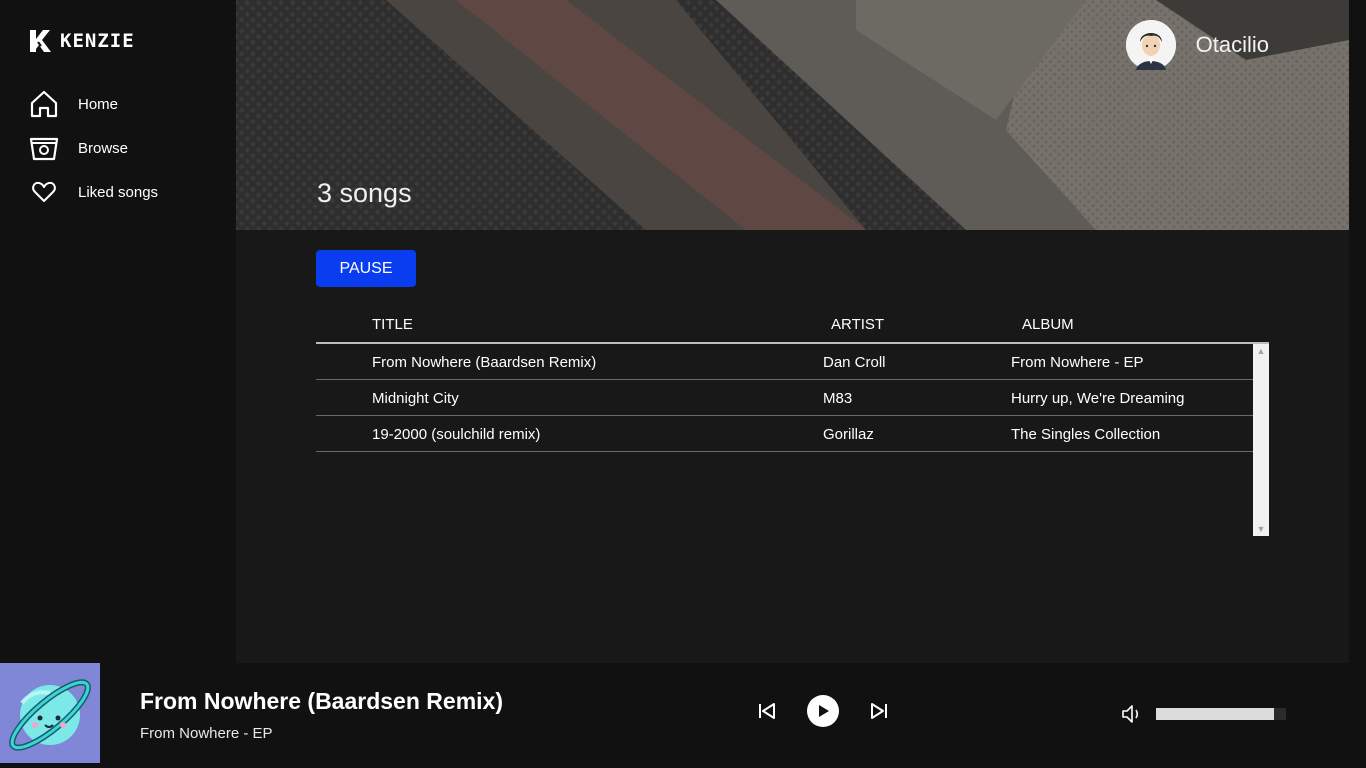 The width and height of the screenshot is (1366, 768). I want to click on avatar, so click(1150, 45).